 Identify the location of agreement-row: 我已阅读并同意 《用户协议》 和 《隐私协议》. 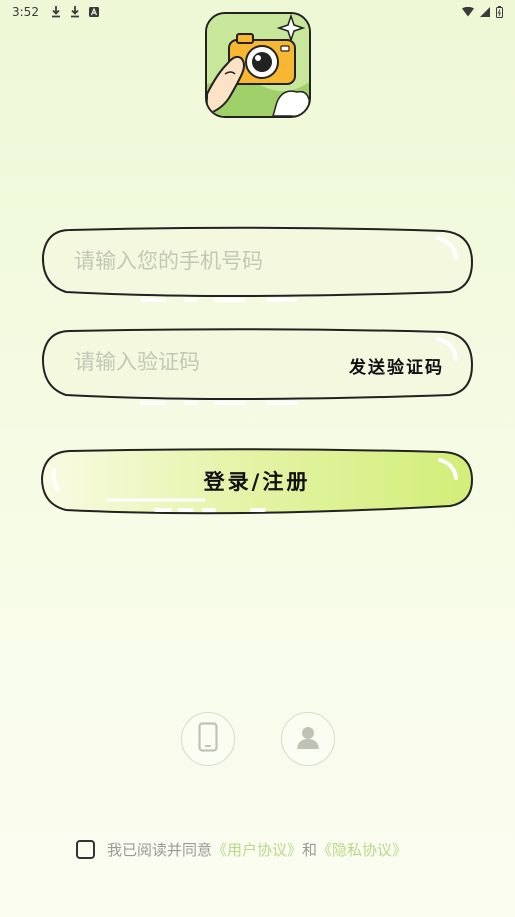
(241, 849).